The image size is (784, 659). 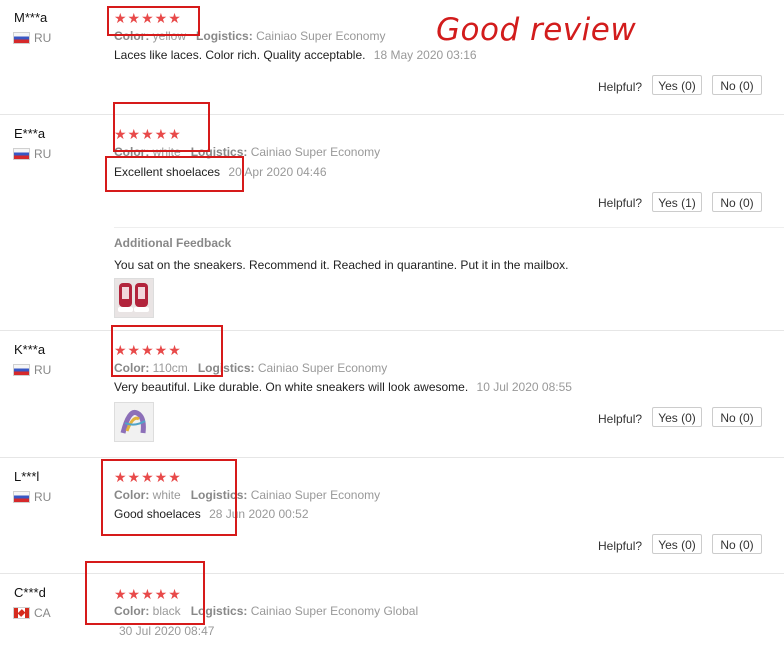 I want to click on country-code: CA, so click(x=42, y=613).